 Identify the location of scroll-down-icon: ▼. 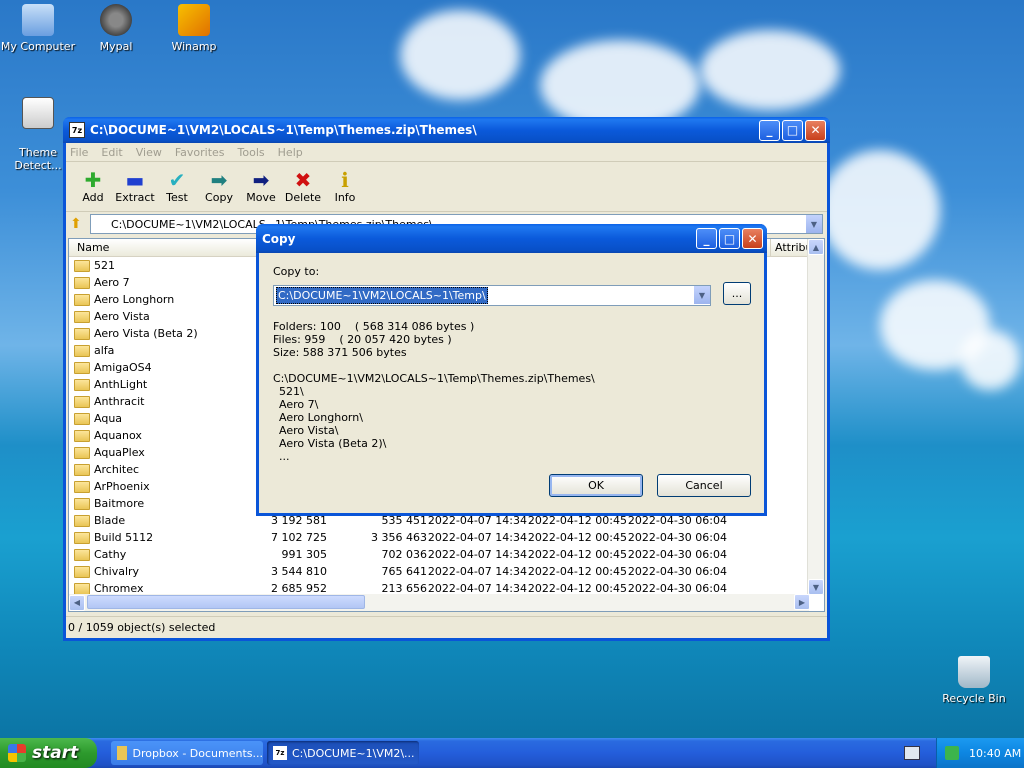
(816, 587).